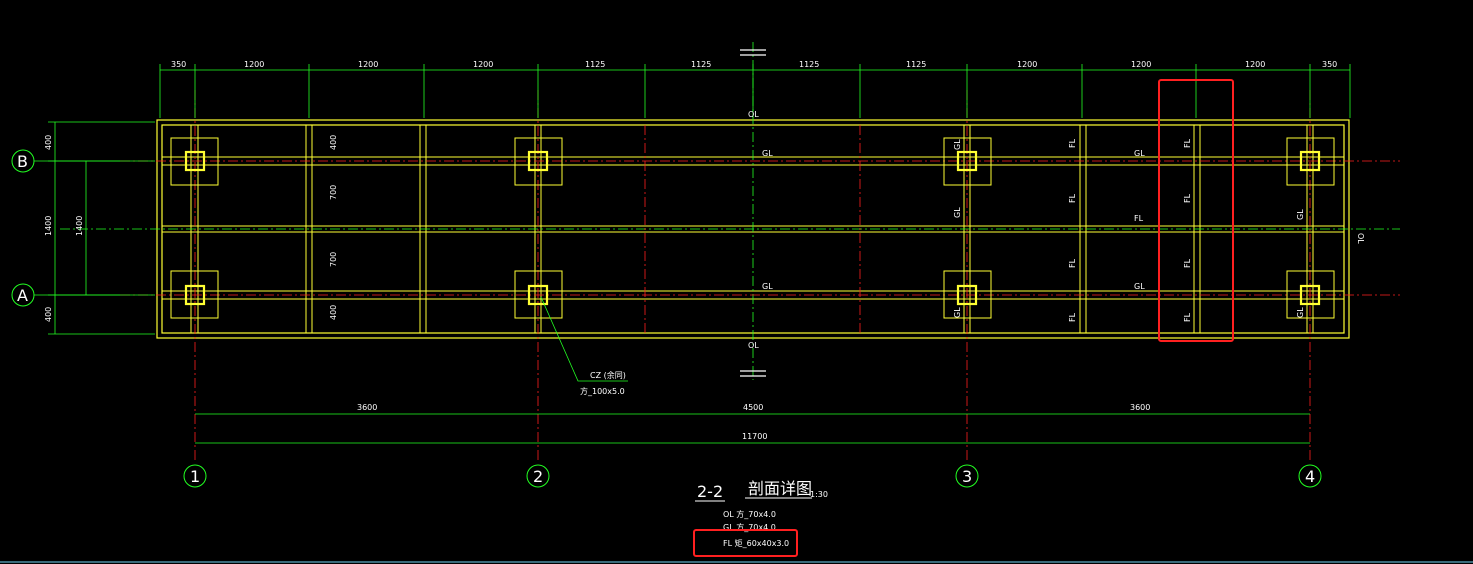  What do you see at coordinates (756, 528) in the screenshot?
I see `legend: OL 方_70x4.0 GL 方_70x4.0 FL 矩_60x40x3.0` at bounding box center [756, 528].